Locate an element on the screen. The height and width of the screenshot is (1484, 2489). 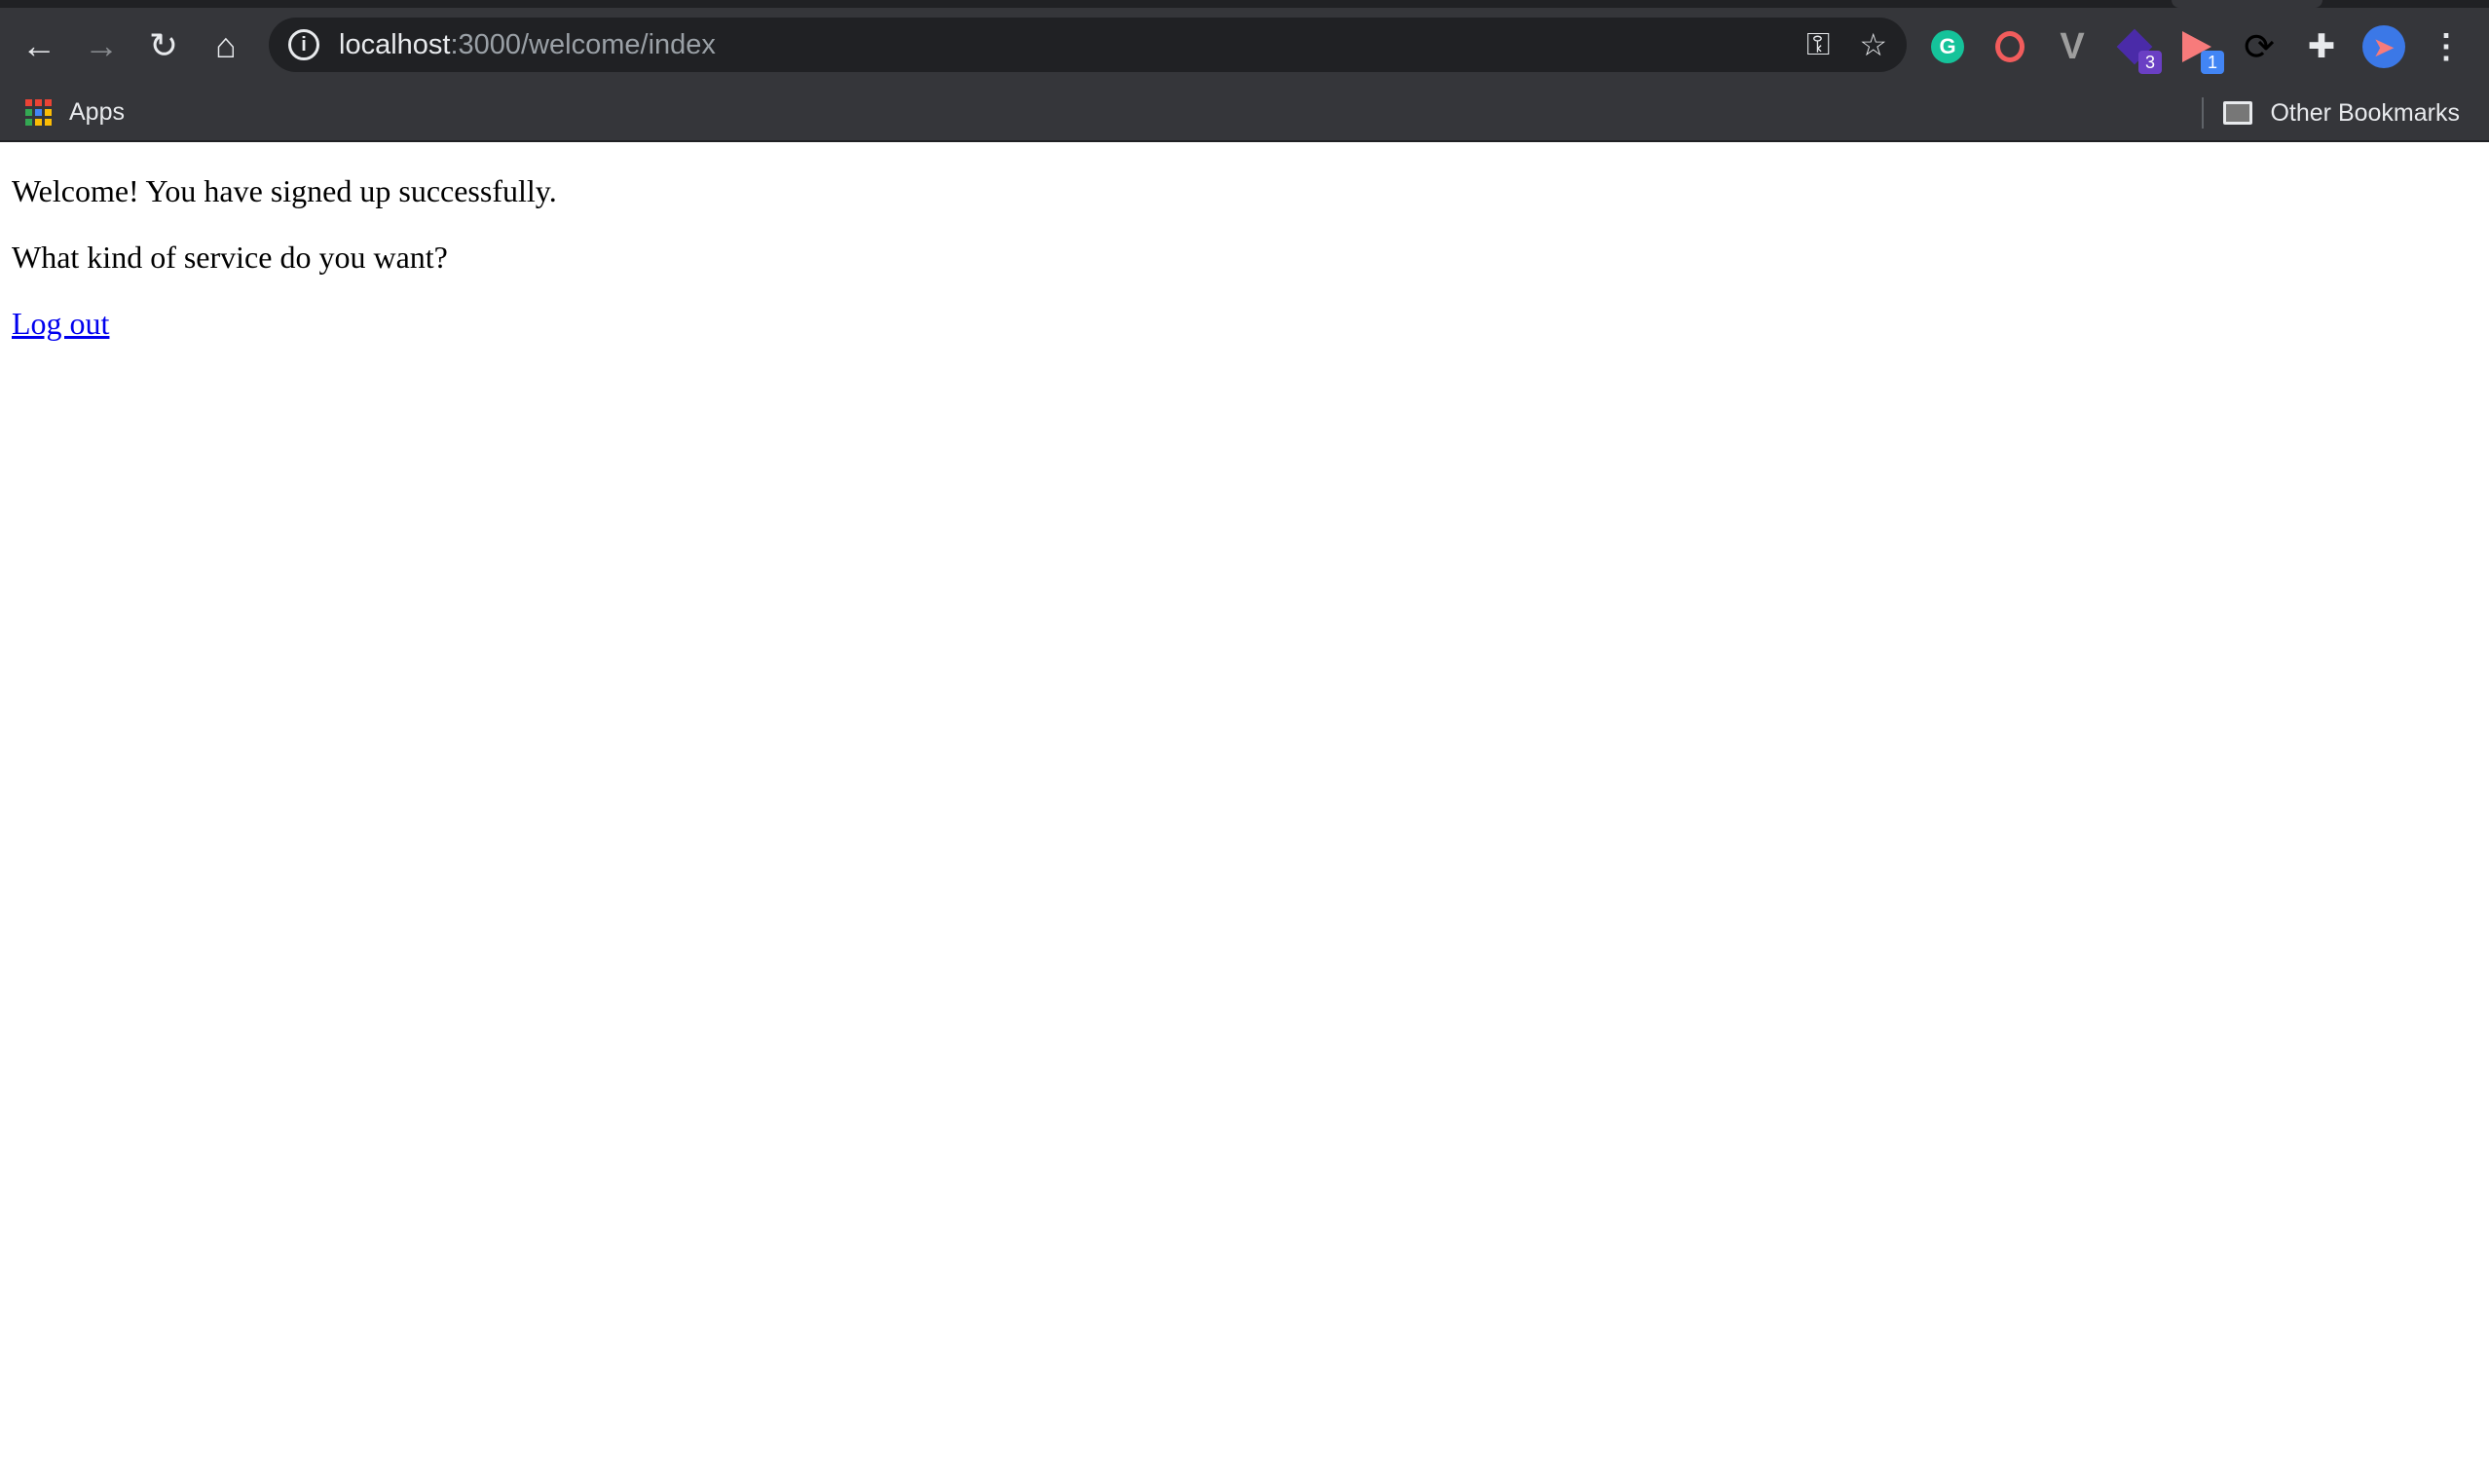
other-bookmarks: Other Bookmarks is located at coordinates (2331, 113).